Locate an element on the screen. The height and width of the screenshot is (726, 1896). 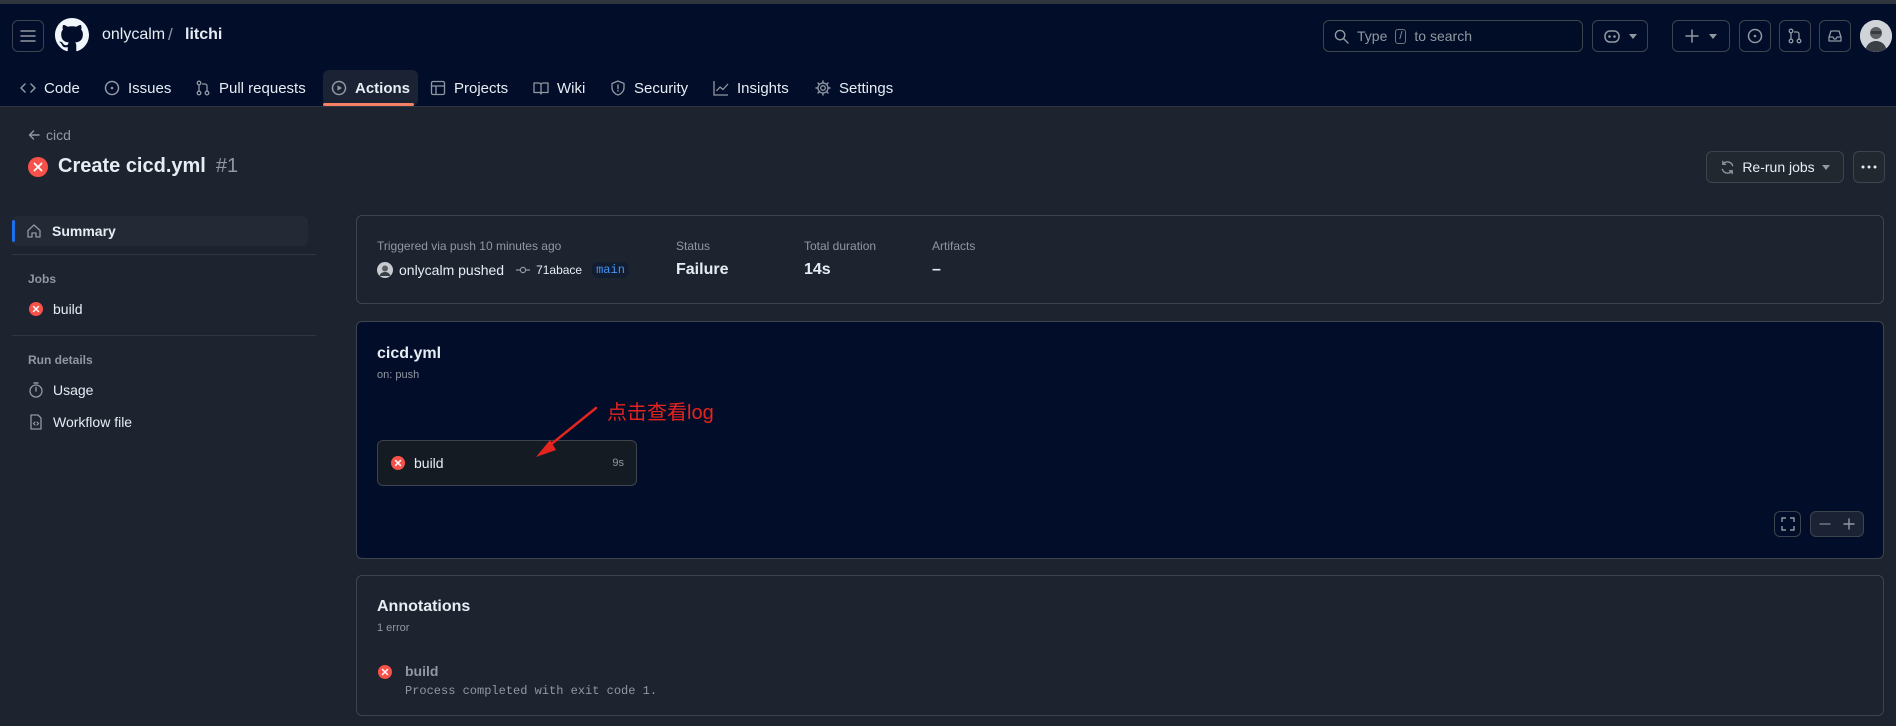
rerun-label: Re-run jobs is located at coordinates (1778, 167).